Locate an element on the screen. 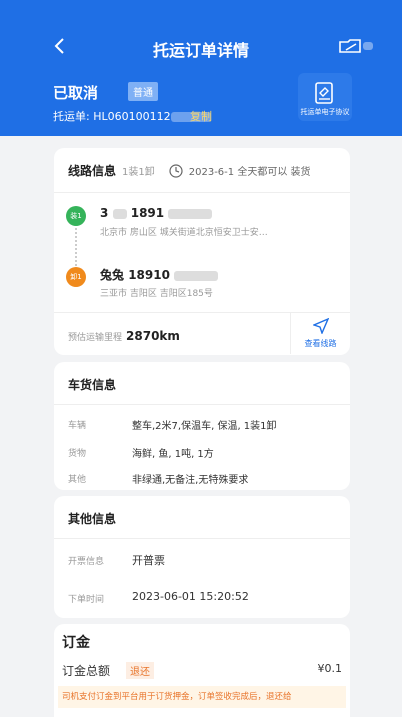  vehicle-label: 车辆 is located at coordinates (77, 426).